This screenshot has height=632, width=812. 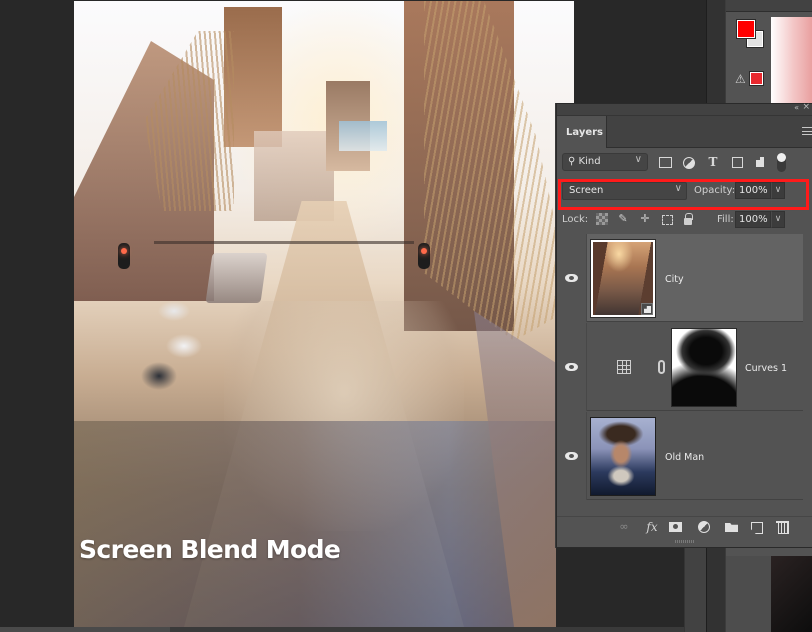 I want to click on fill-slider-dropdown: ∨, so click(x=778, y=219).